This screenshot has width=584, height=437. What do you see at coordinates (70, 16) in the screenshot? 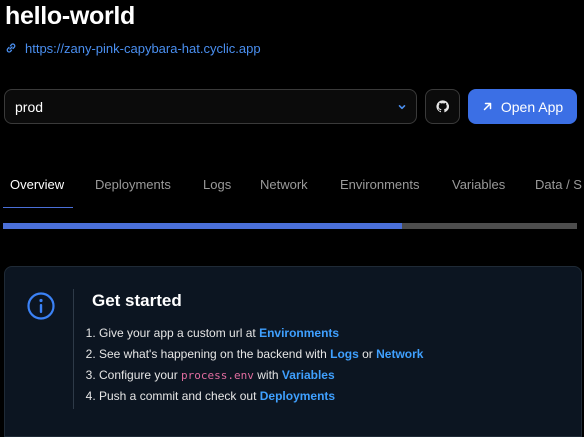
I see `app-title: hello-world` at bounding box center [70, 16].